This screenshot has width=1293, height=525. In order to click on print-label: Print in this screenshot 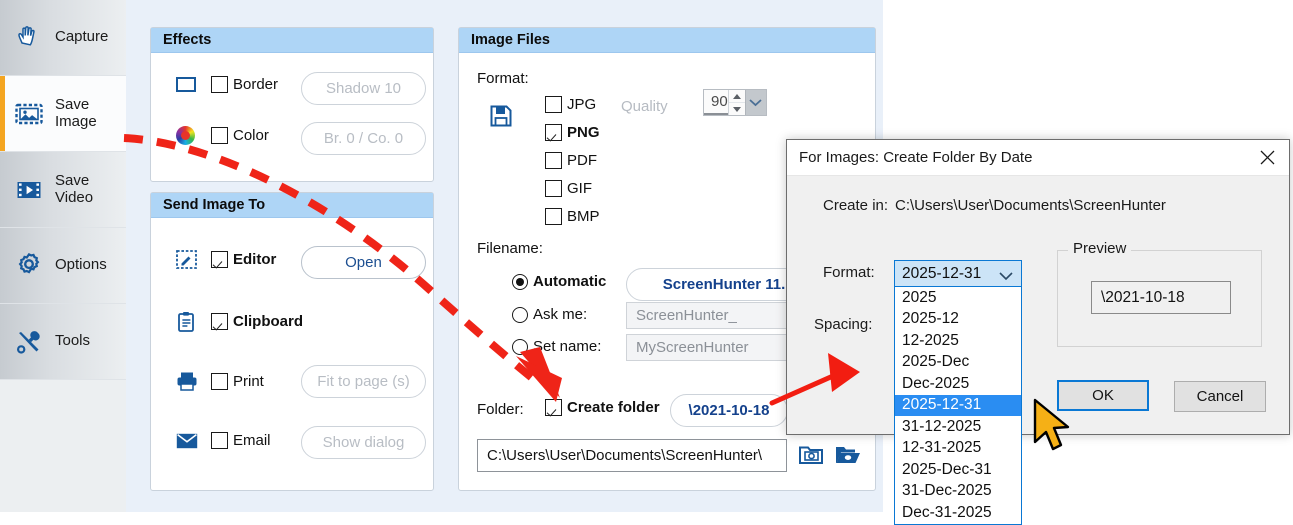, I will do `click(248, 381)`.